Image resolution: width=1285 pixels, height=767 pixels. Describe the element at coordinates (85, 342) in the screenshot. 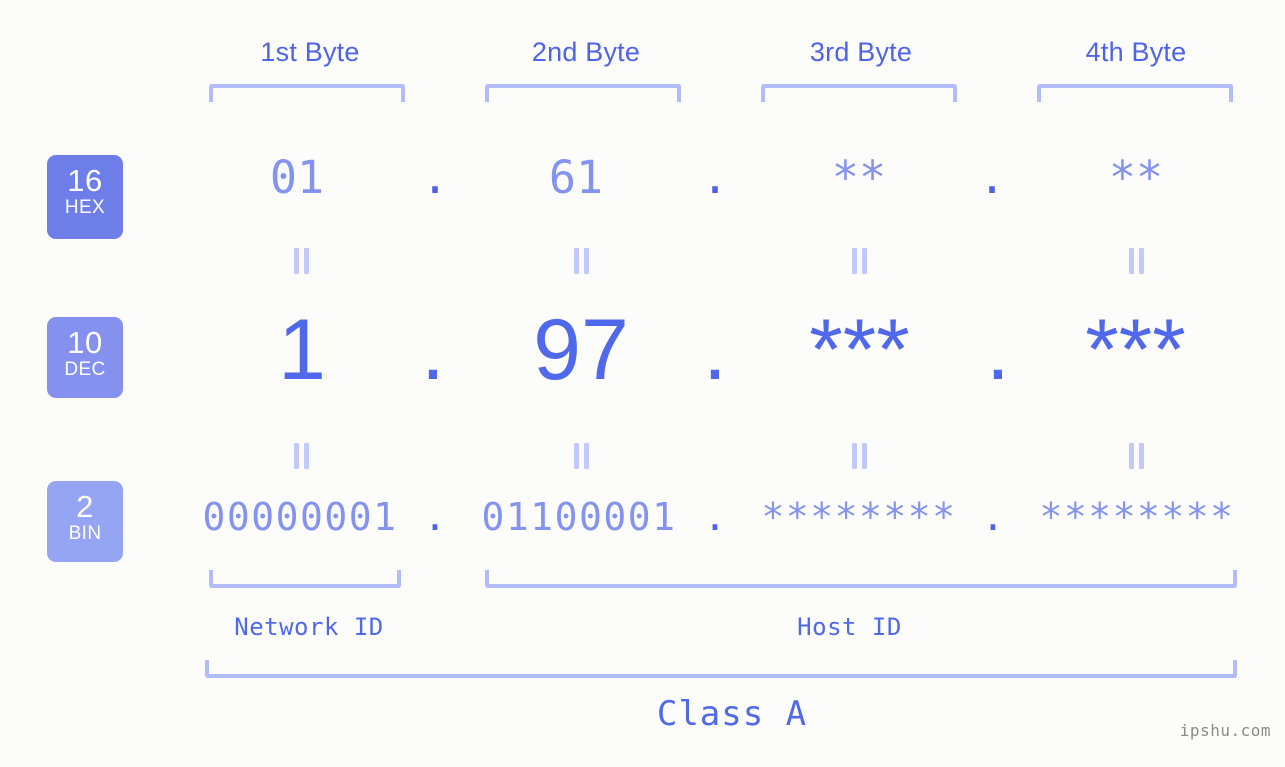

I see `base-badge-dec-number: 10` at that location.